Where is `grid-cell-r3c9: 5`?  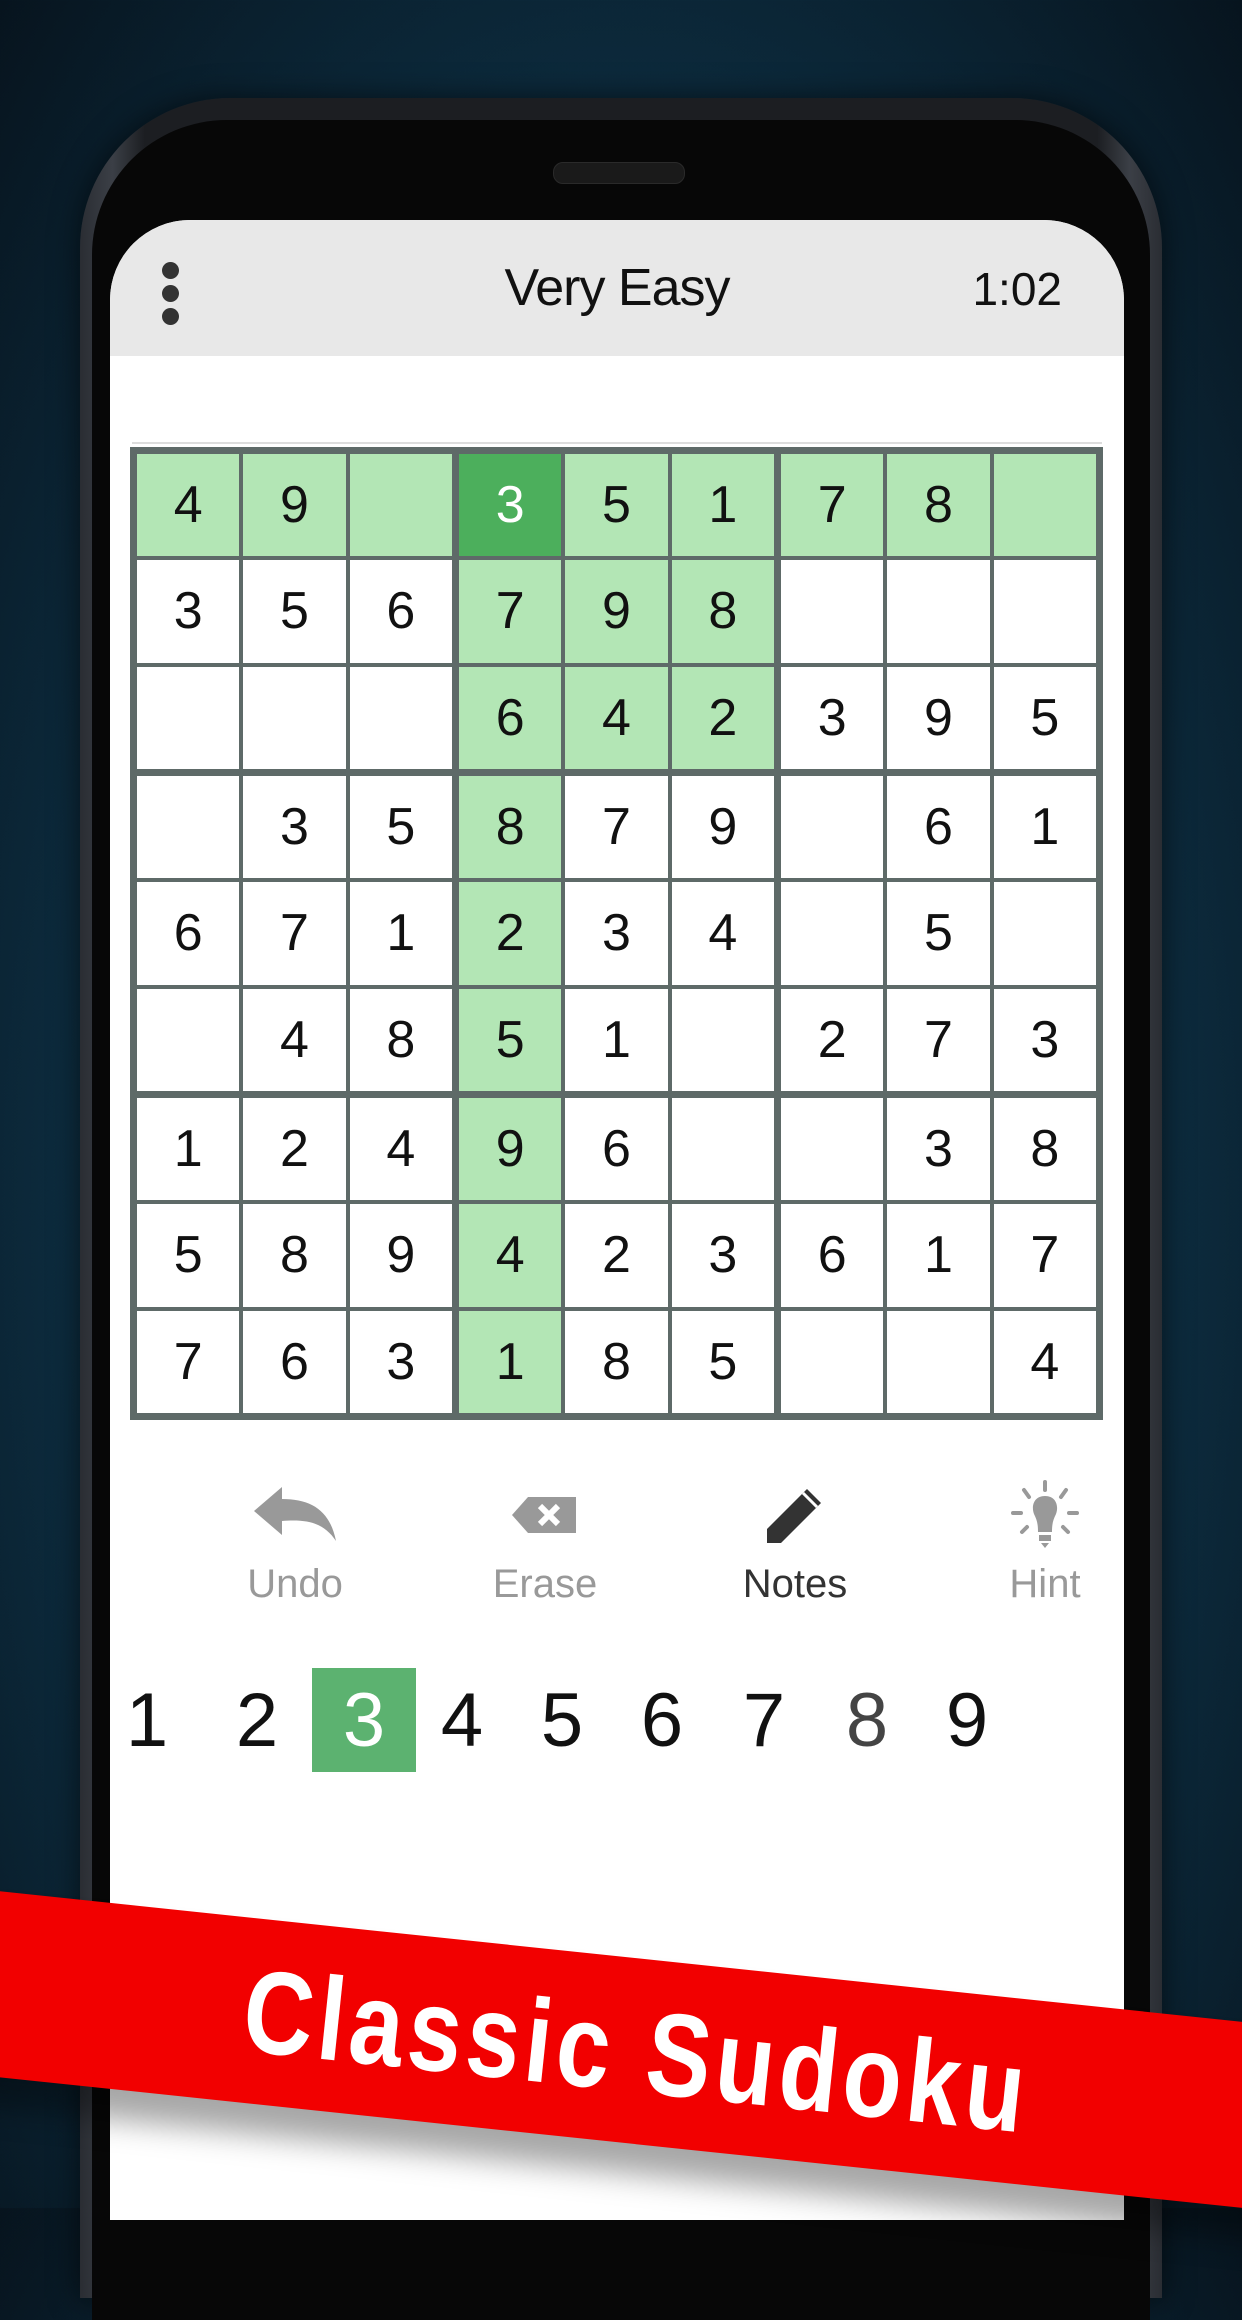 grid-cell-r3c9: 5 is located at coordinates (1044, 717).